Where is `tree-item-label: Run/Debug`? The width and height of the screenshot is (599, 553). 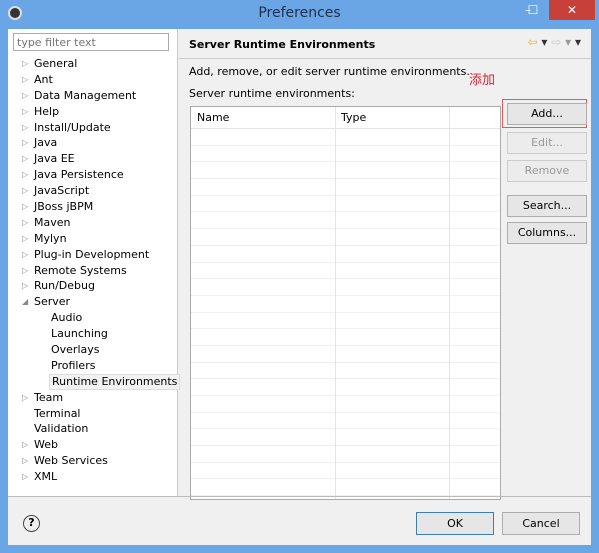
tree-item-label: Run/Debug is located at coordinates (64, 286).